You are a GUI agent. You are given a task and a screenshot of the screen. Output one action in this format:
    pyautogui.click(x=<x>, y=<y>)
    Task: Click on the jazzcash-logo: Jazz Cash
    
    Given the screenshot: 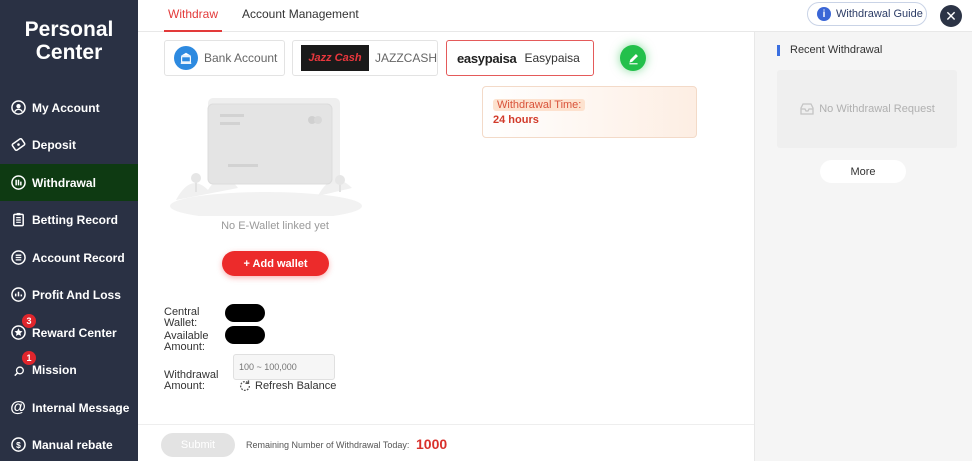 What is the action you would take?
    pyautogui.click(x=335, y=58)
    